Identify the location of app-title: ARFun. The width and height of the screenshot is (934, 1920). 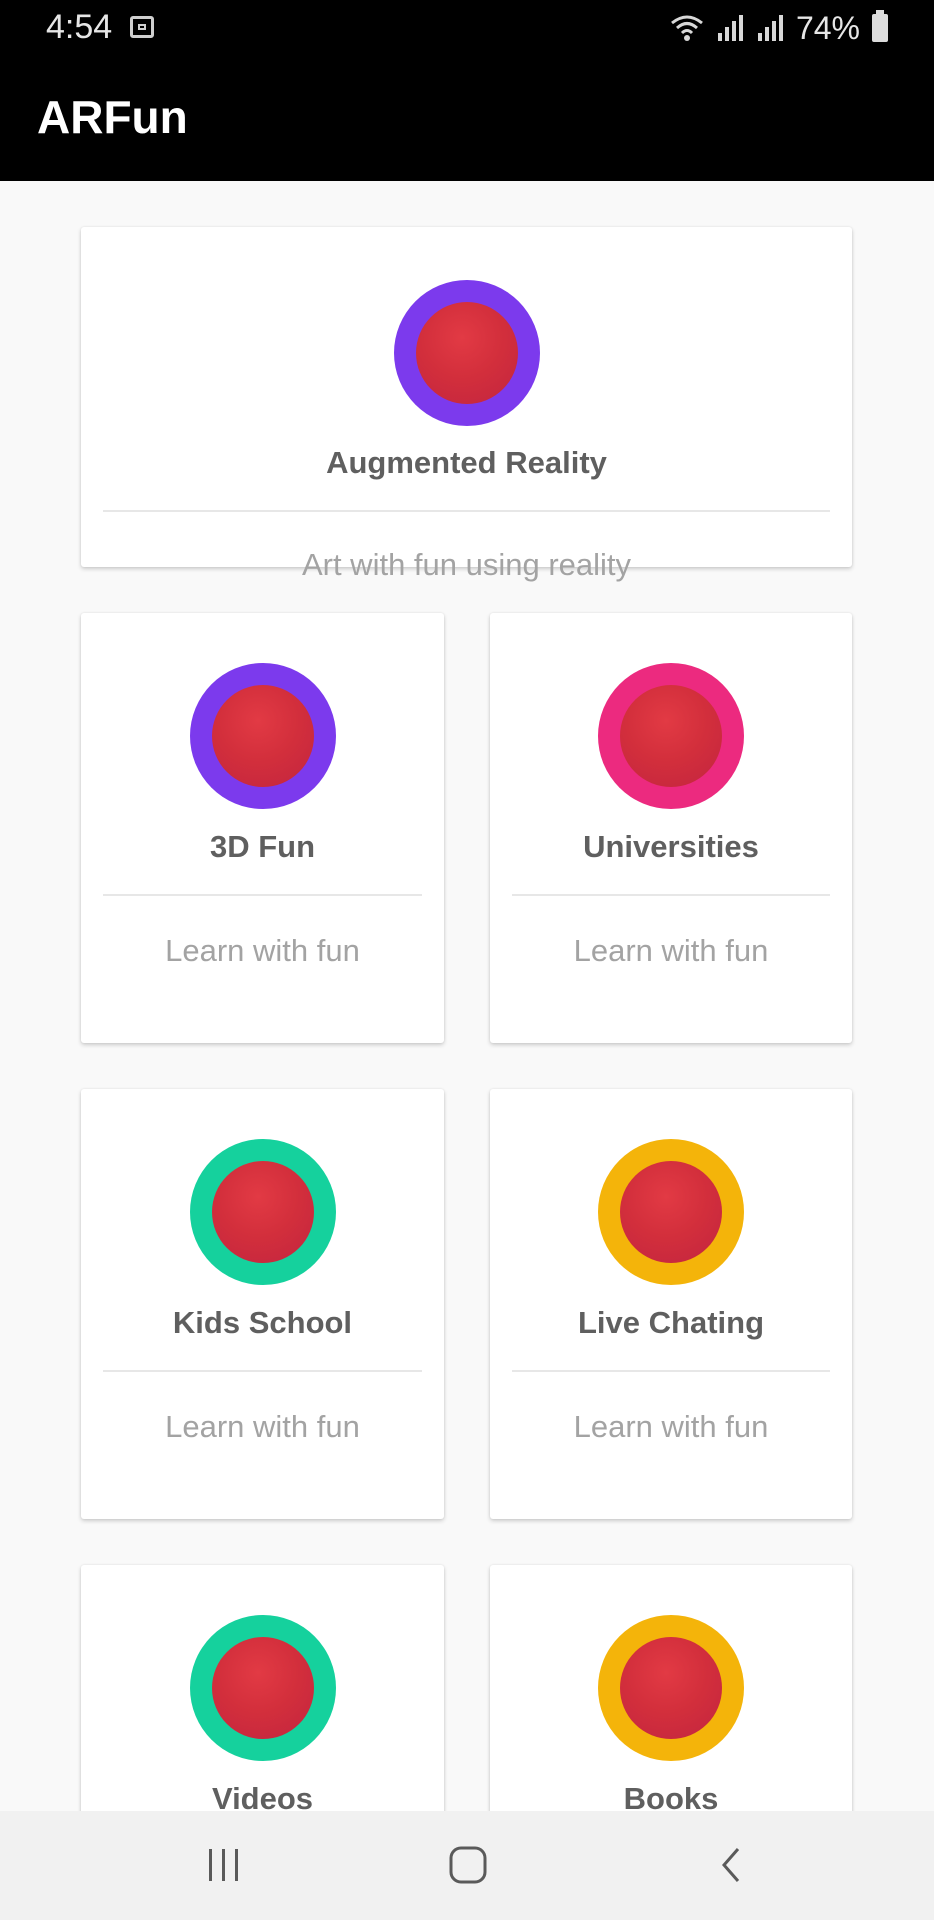
(112, 117).